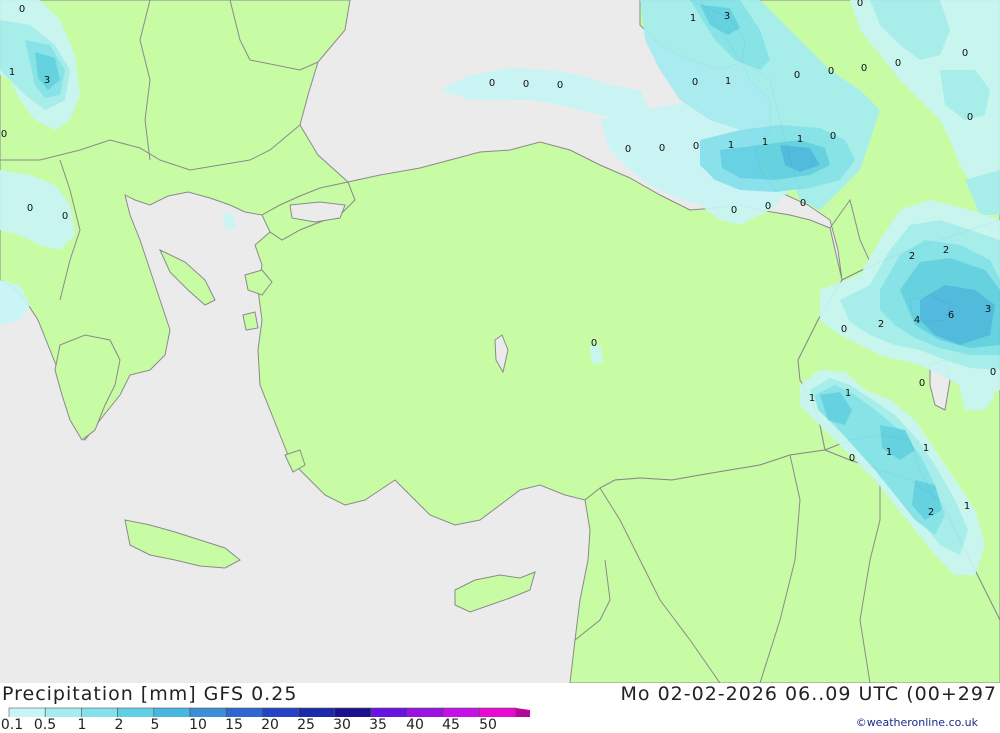 Image resolution: width=1000 pixels, height=733 pixels. I want to click on contour-label: 6, so click(951, 315).